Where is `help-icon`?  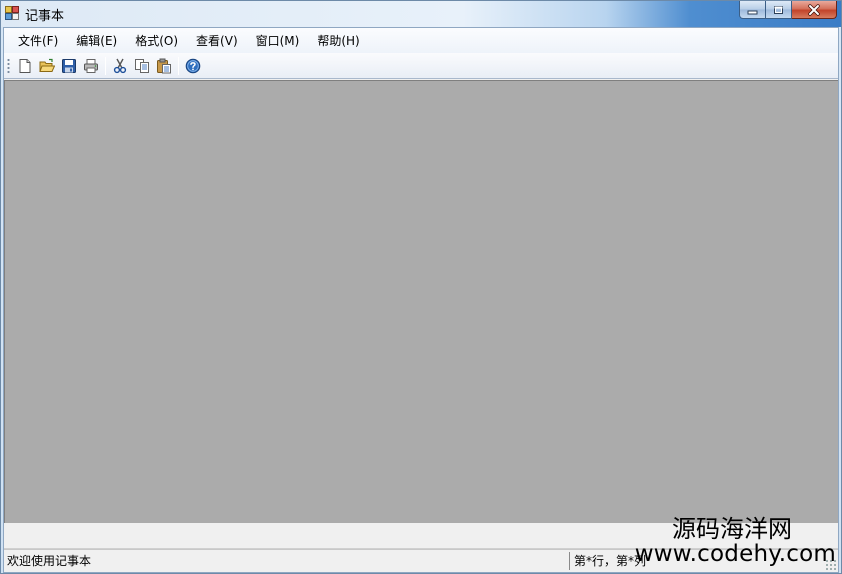
help-icon is located at coordinates (193, 65).